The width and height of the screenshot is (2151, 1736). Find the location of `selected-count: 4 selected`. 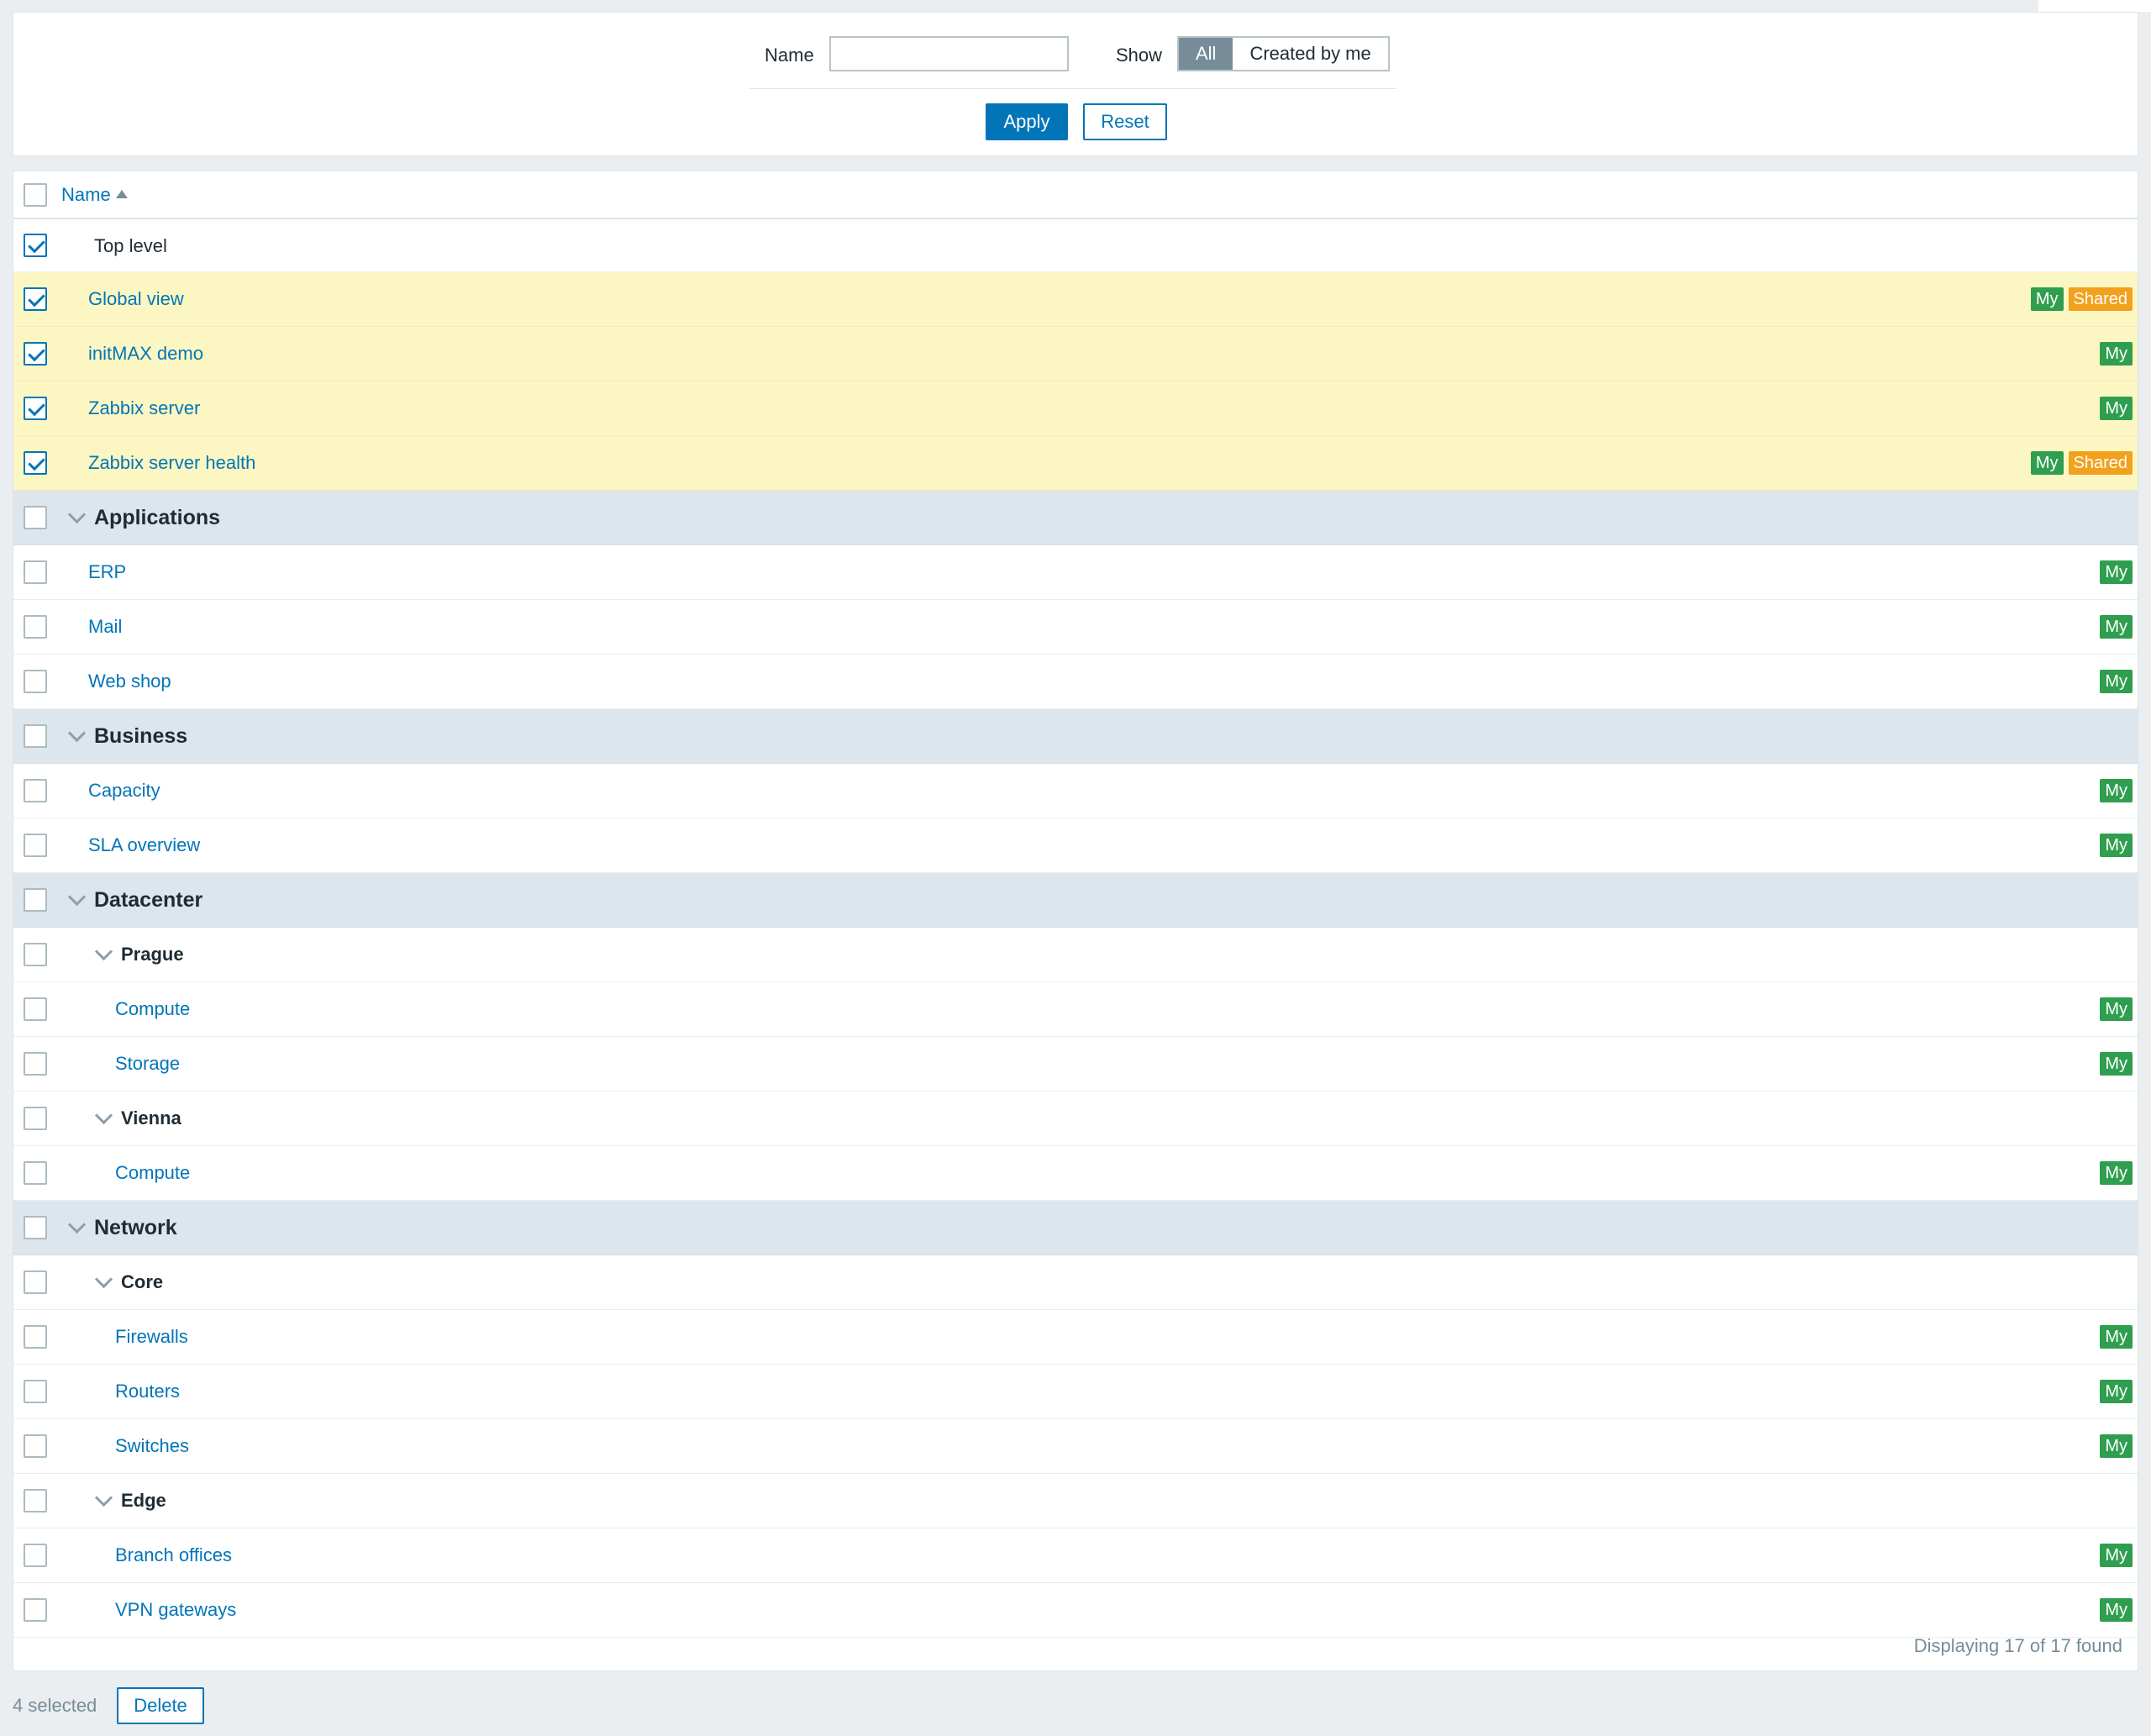

selected-count: 4 selected is located at coordinates (55, 1705).